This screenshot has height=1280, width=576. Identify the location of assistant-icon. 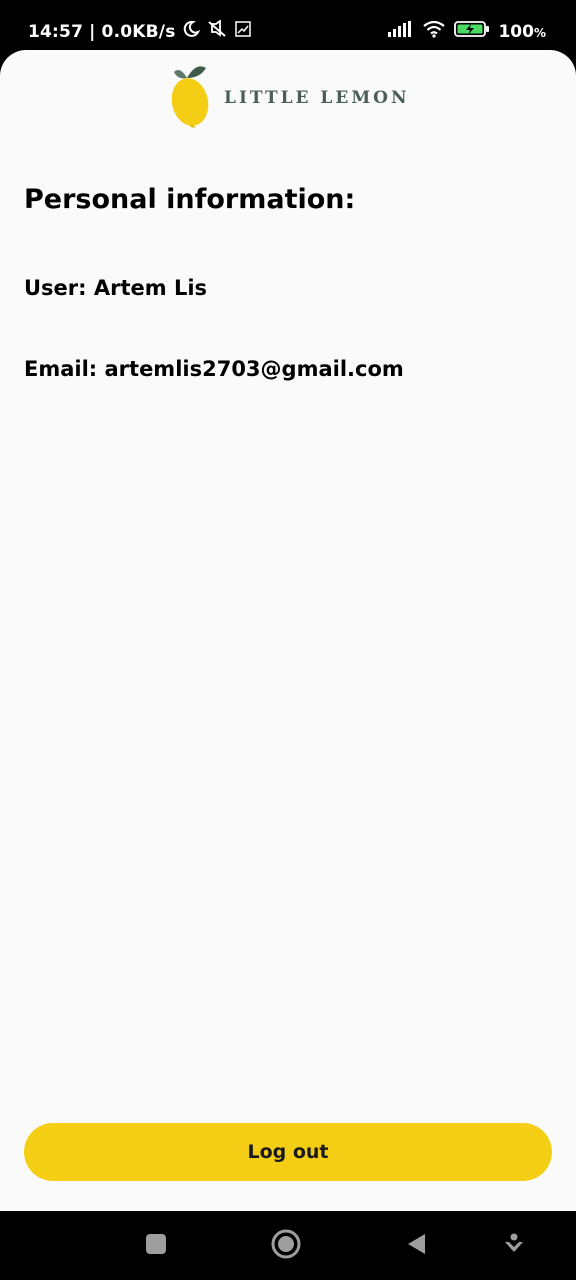
(514, 1246).